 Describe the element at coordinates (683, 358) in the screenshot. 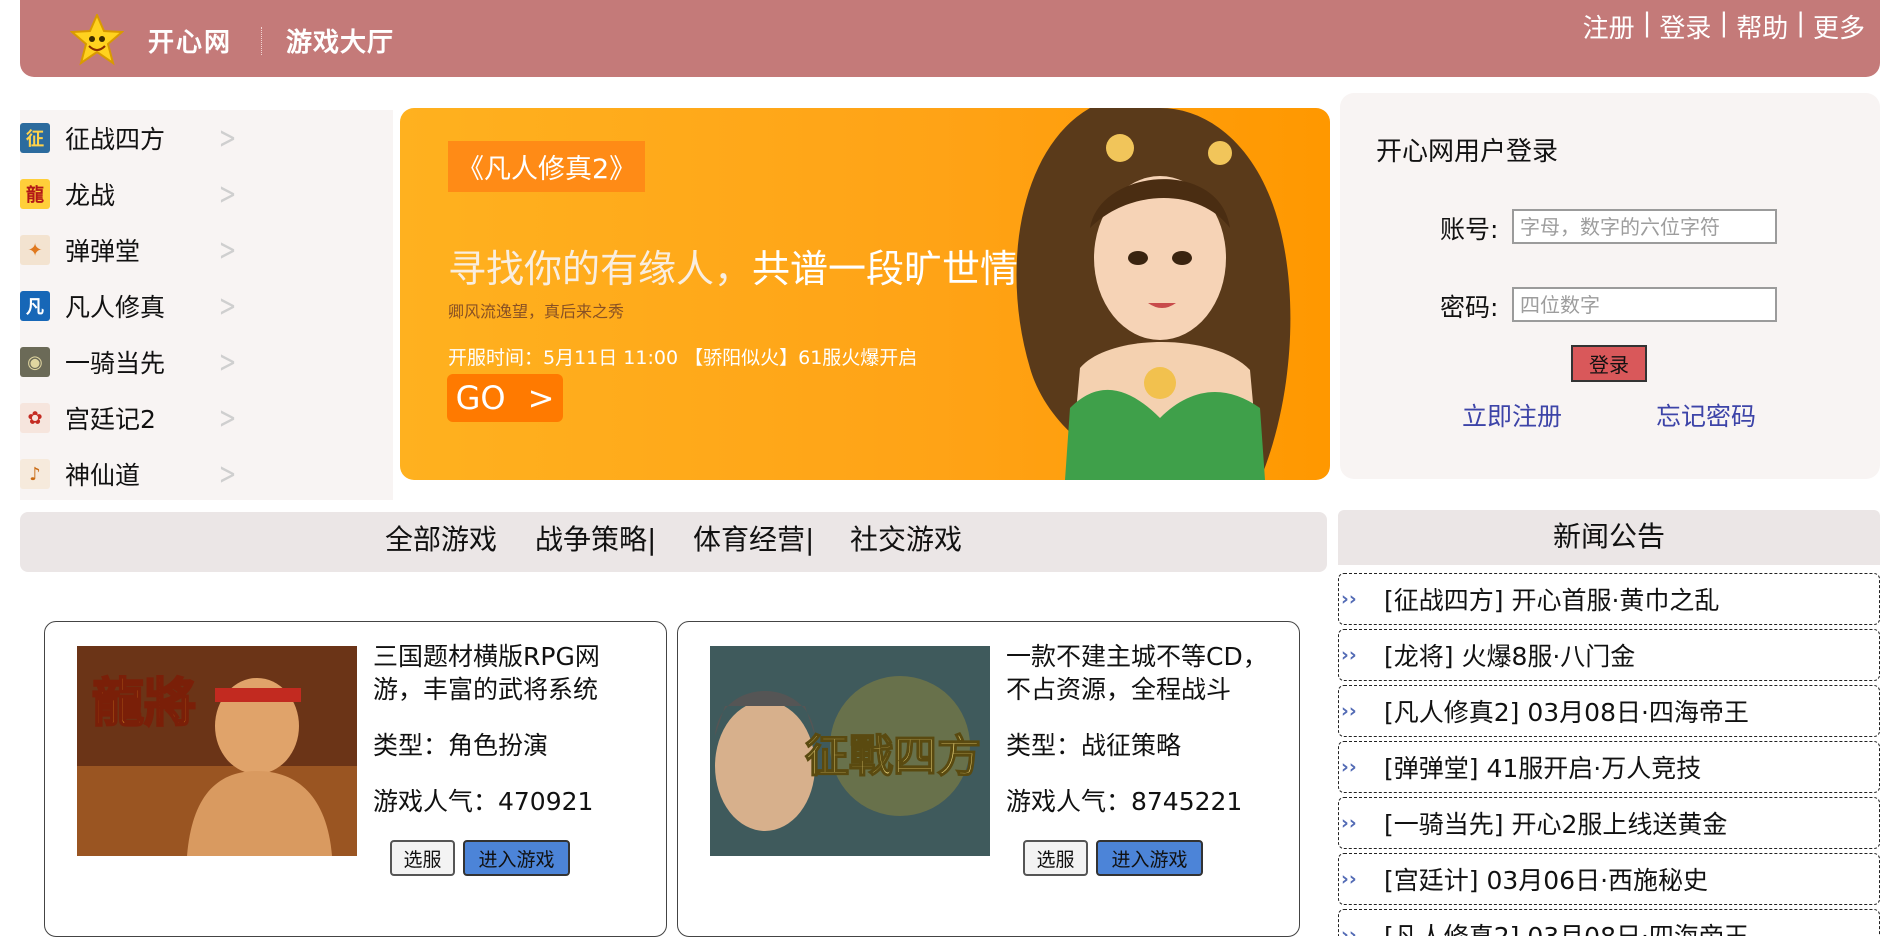

I see `banner-server-date: 开服时间：5月11日 11:00 【骄阳似火】61服火爆开启` at that location.